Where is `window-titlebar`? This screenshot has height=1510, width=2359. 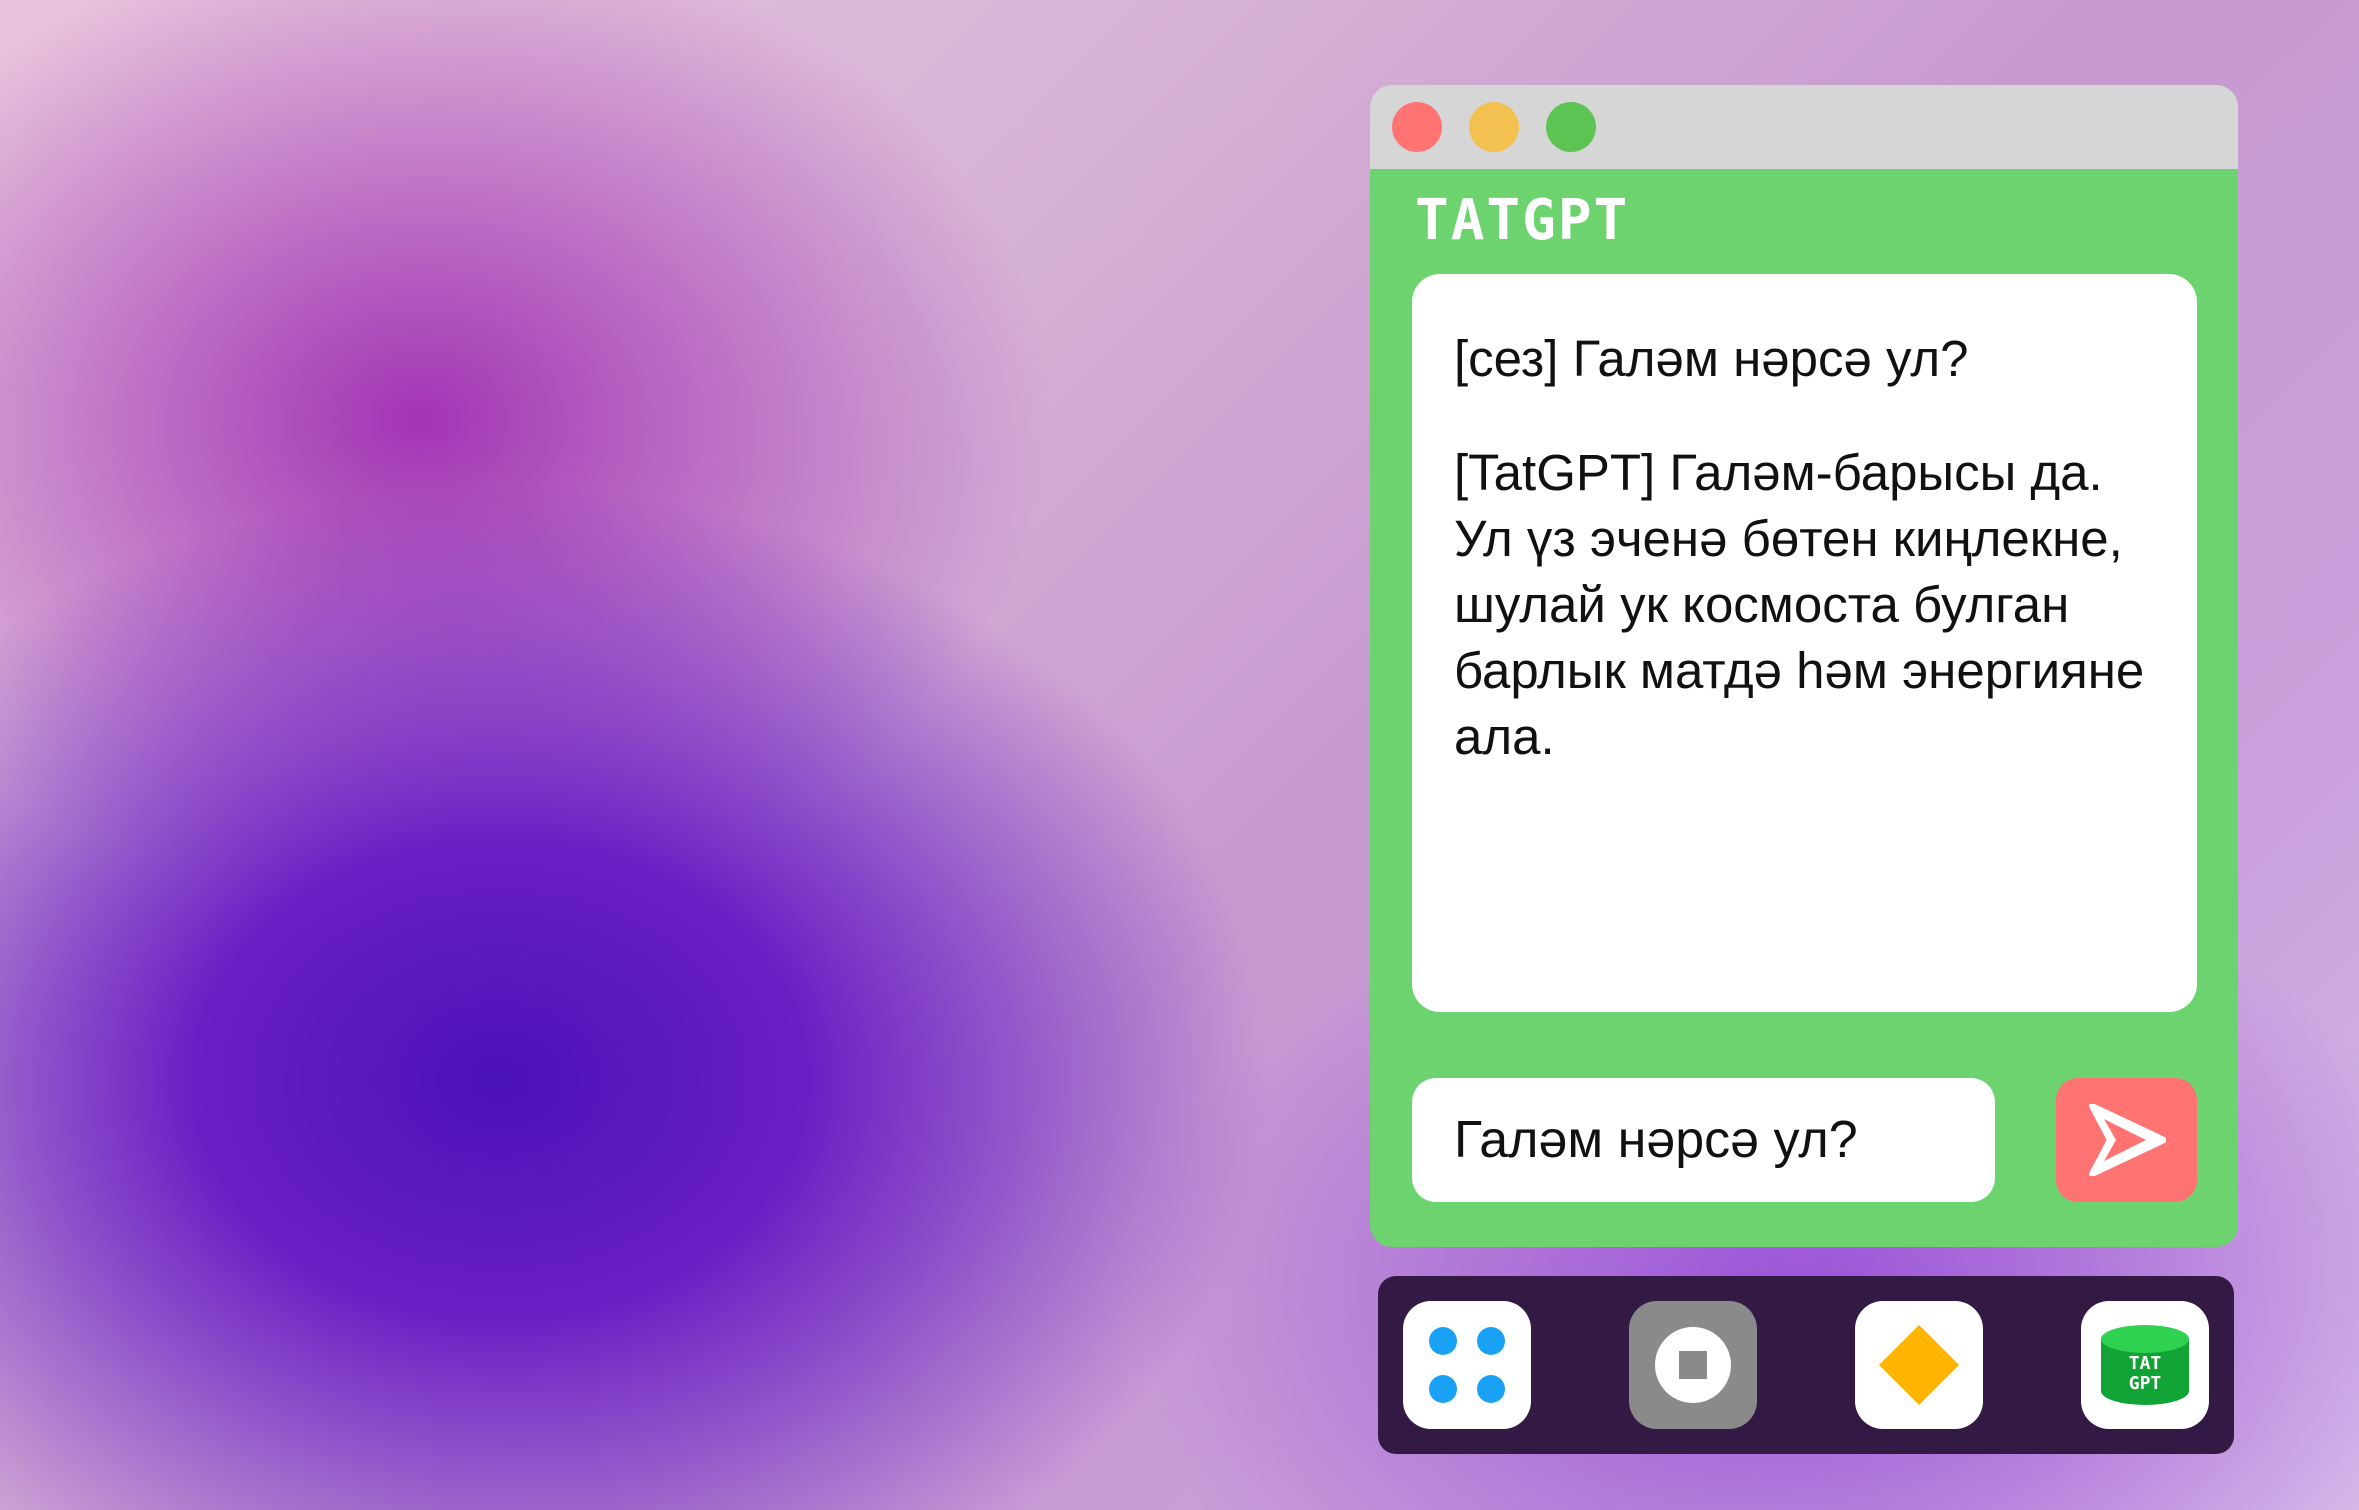
window-titlebar is located at coordinates (1804, 127).